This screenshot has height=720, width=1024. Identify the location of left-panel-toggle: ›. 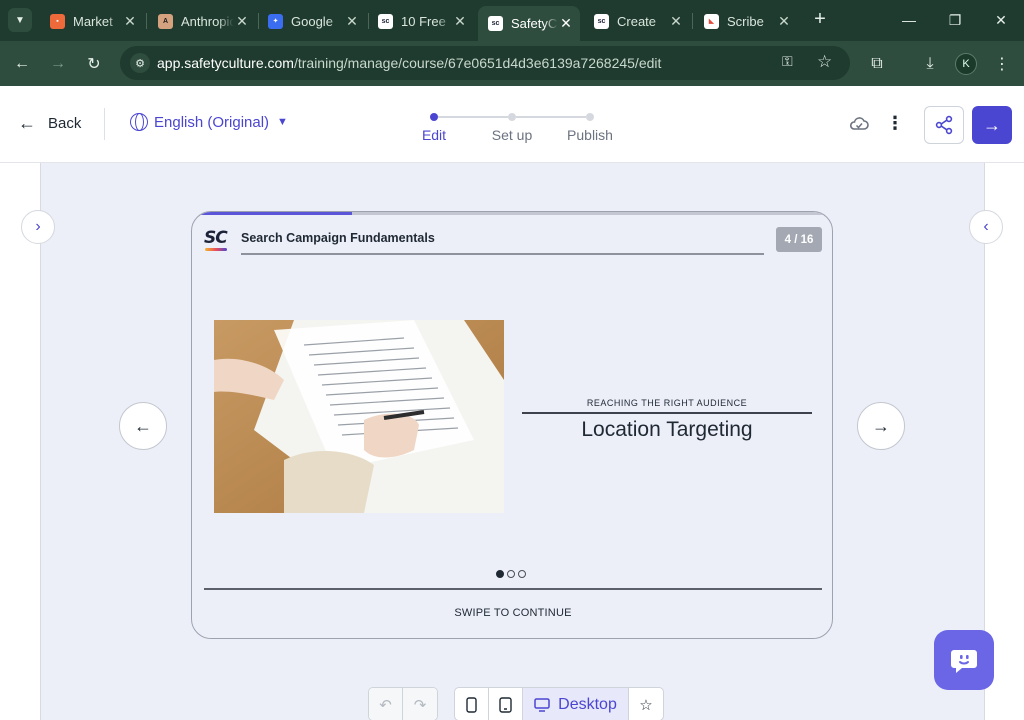
(38, 227).